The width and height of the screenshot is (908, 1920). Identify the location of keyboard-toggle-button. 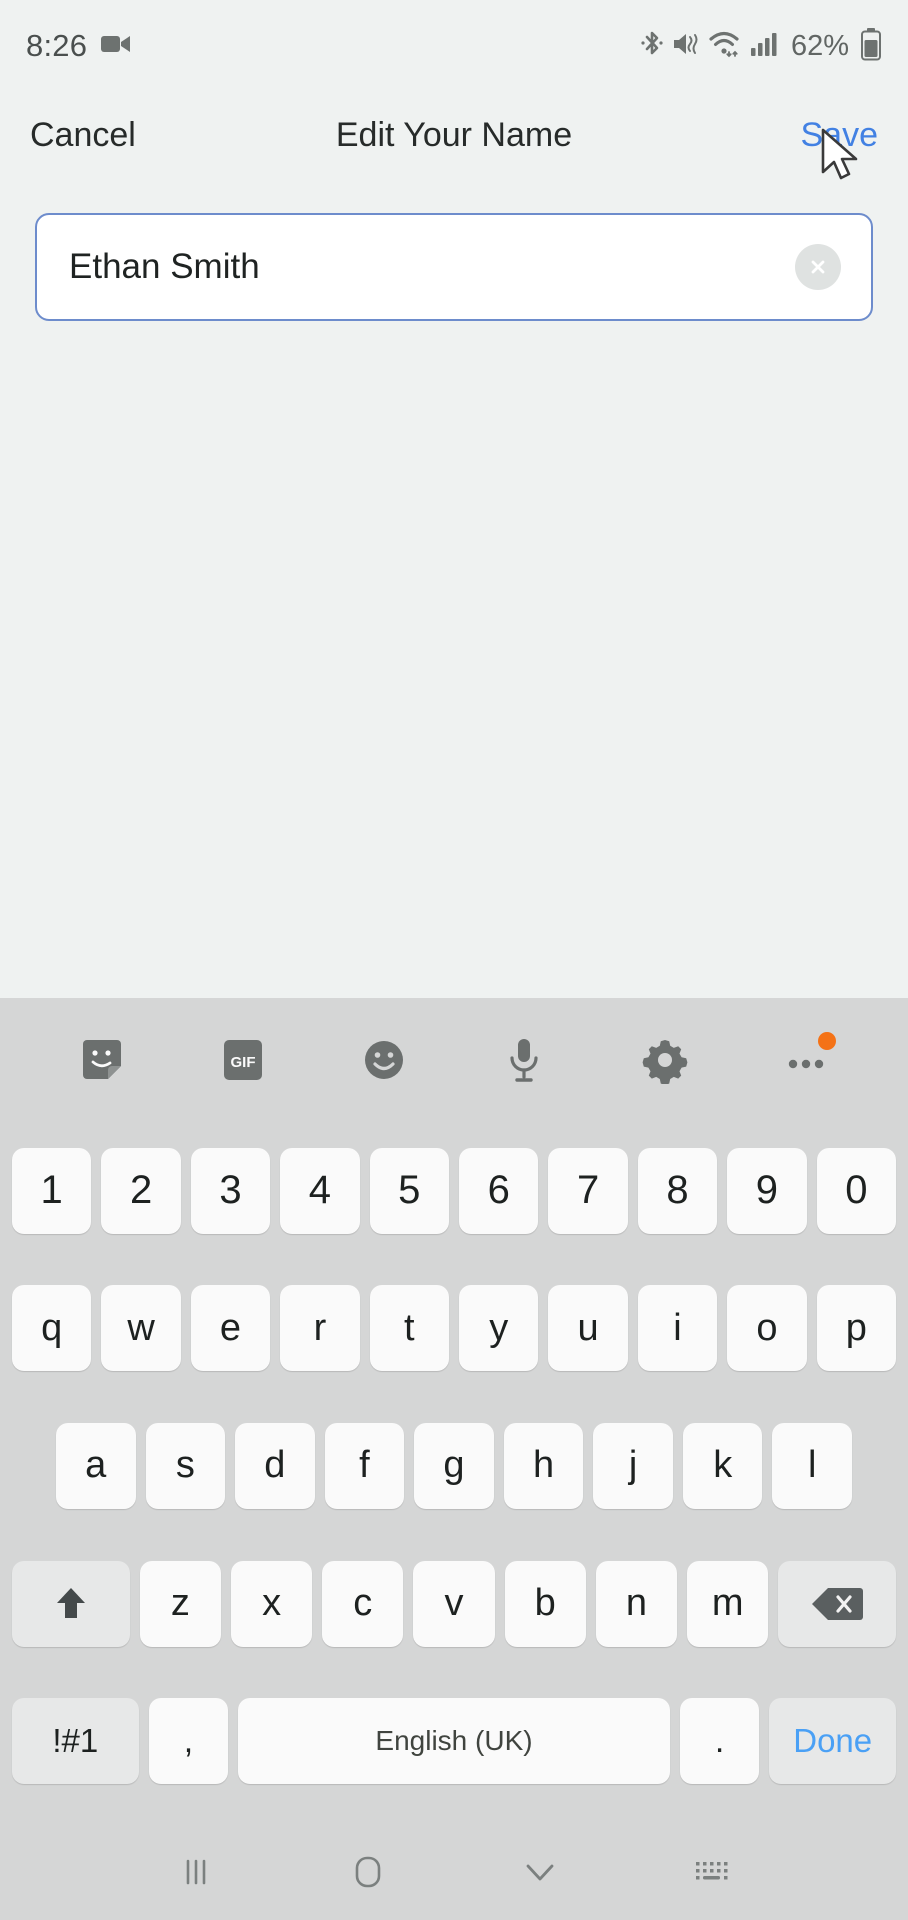
(712, 1872).